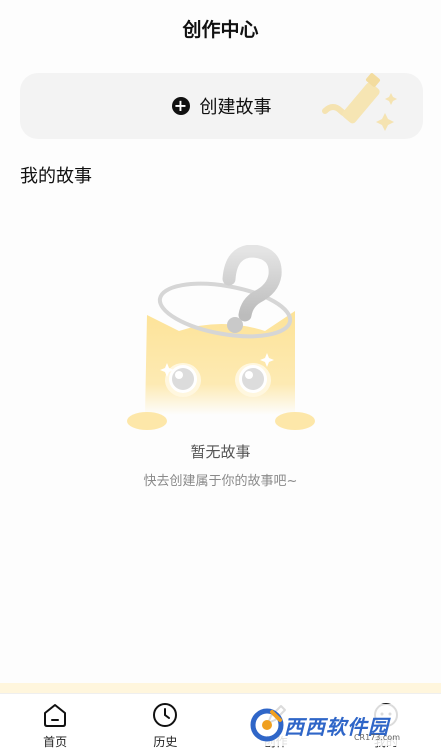 The width and height of the screenshot is (441, 755). I want to click on section-title-my-stories: 我的故事, so click(56, 176).